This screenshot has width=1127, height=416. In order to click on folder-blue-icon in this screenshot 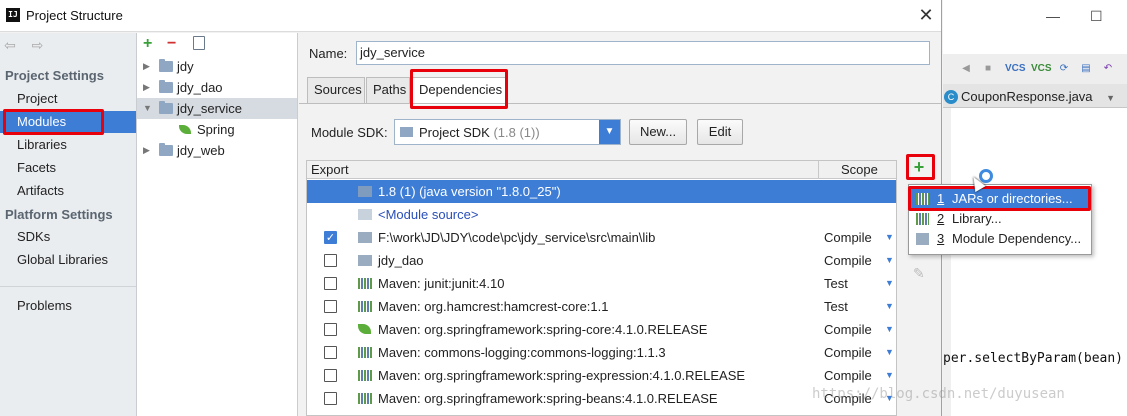, I will do `click(365, 191)`.